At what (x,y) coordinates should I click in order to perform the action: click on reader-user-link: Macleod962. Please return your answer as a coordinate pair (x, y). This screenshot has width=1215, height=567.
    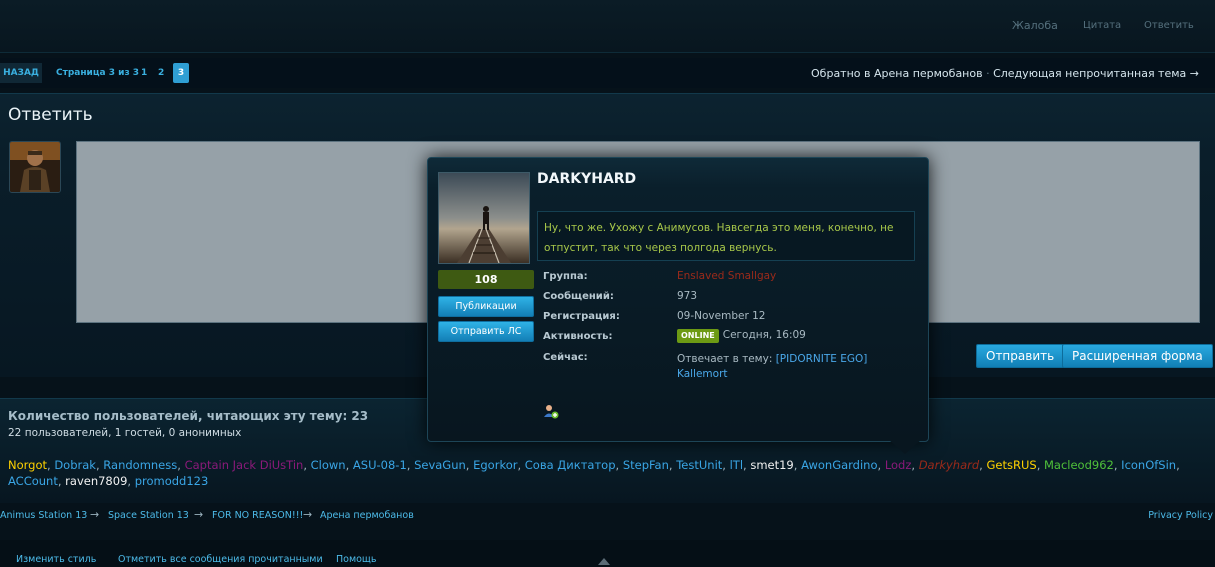
    Looking at the image, I should click on (1079, 465).